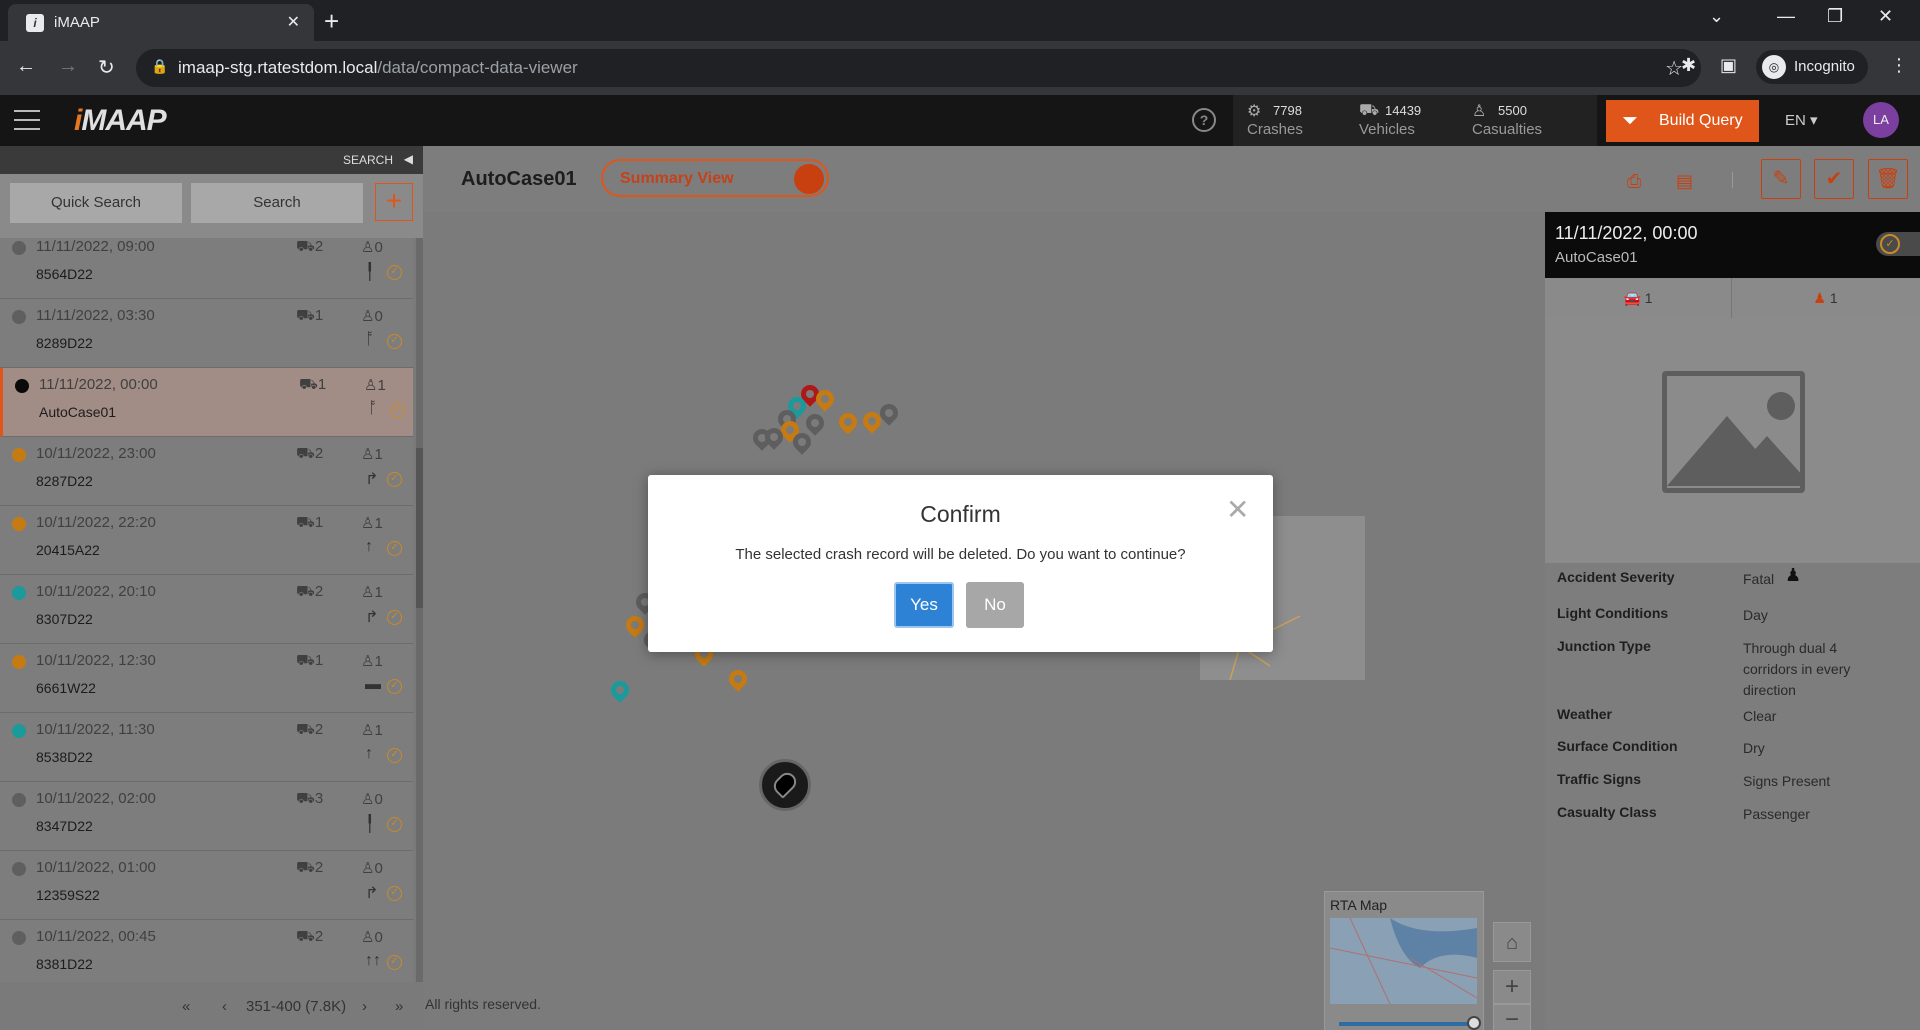 The image size is (1920, 1030). I want to click on list-scrollbar, so click(419, 610).